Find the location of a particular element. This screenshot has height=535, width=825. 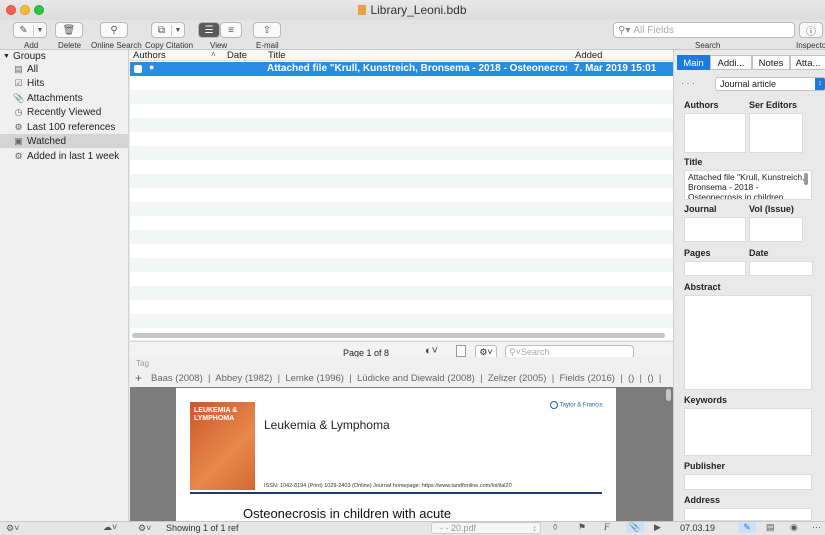

sidebar-item-added-last-week: ⚙ Added in last 1 week is located at coordinates (64, 156).